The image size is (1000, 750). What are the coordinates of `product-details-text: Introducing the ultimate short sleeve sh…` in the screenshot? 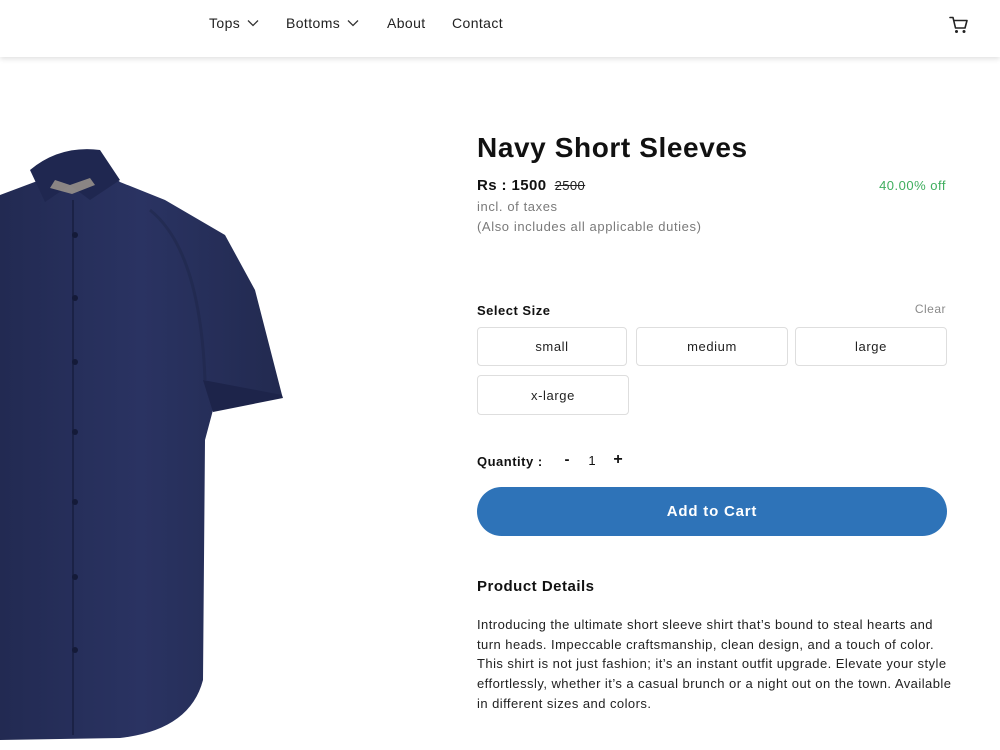 It's located at (714, 664).